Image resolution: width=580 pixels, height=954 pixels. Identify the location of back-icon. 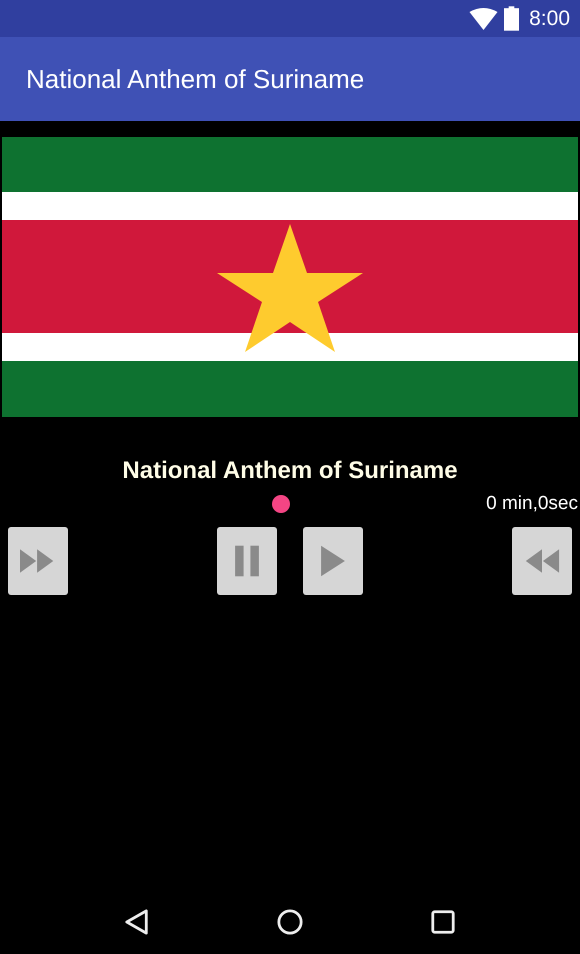
(137, 922).